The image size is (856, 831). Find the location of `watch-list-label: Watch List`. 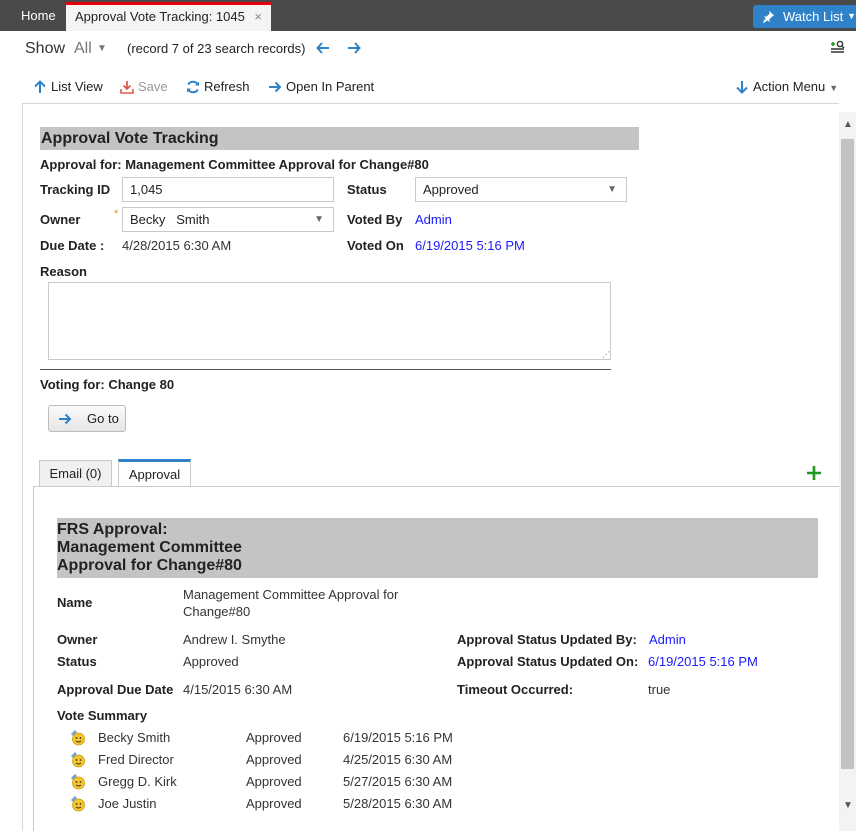

watch-list-label: Watch List is located at coordinates (813, 16).